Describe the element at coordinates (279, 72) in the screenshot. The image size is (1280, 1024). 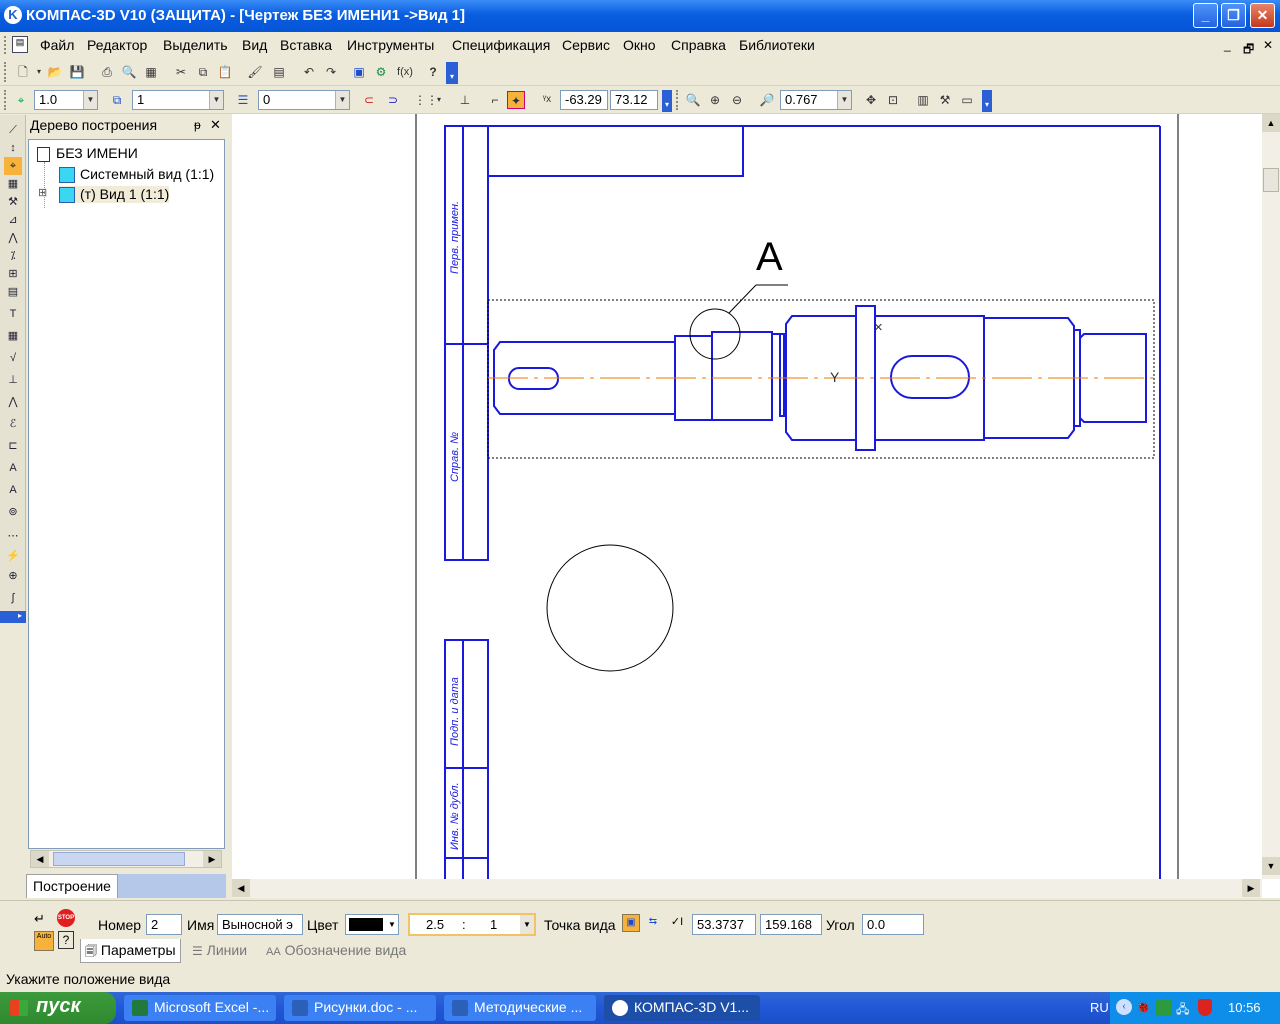
I see `manager-icon: ▤` at that location.